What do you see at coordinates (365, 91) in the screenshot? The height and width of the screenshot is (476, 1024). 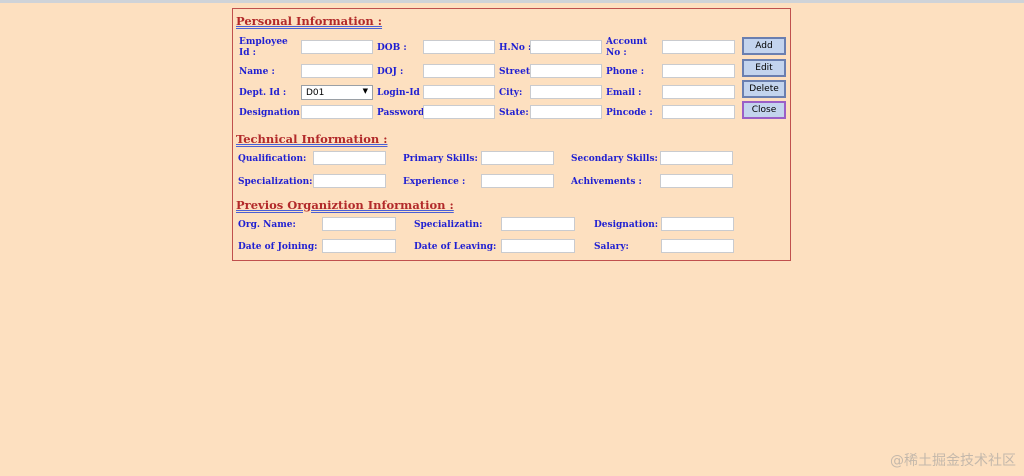 I see `chevron-down-icon: ▼` at bounding box center [365, 91].